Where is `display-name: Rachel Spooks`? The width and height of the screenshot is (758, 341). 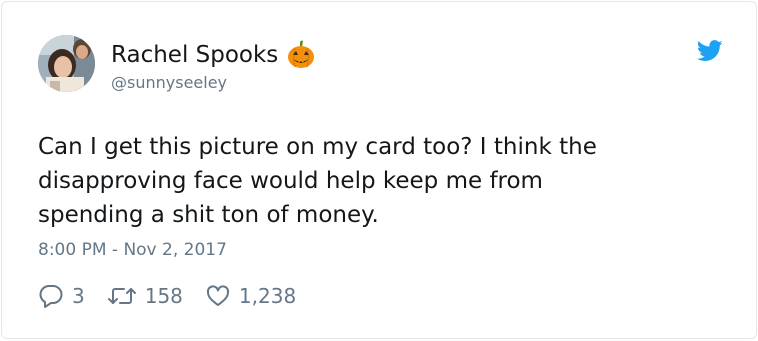 display-name: Rachel Spooks is located at coordinates (213, 55).